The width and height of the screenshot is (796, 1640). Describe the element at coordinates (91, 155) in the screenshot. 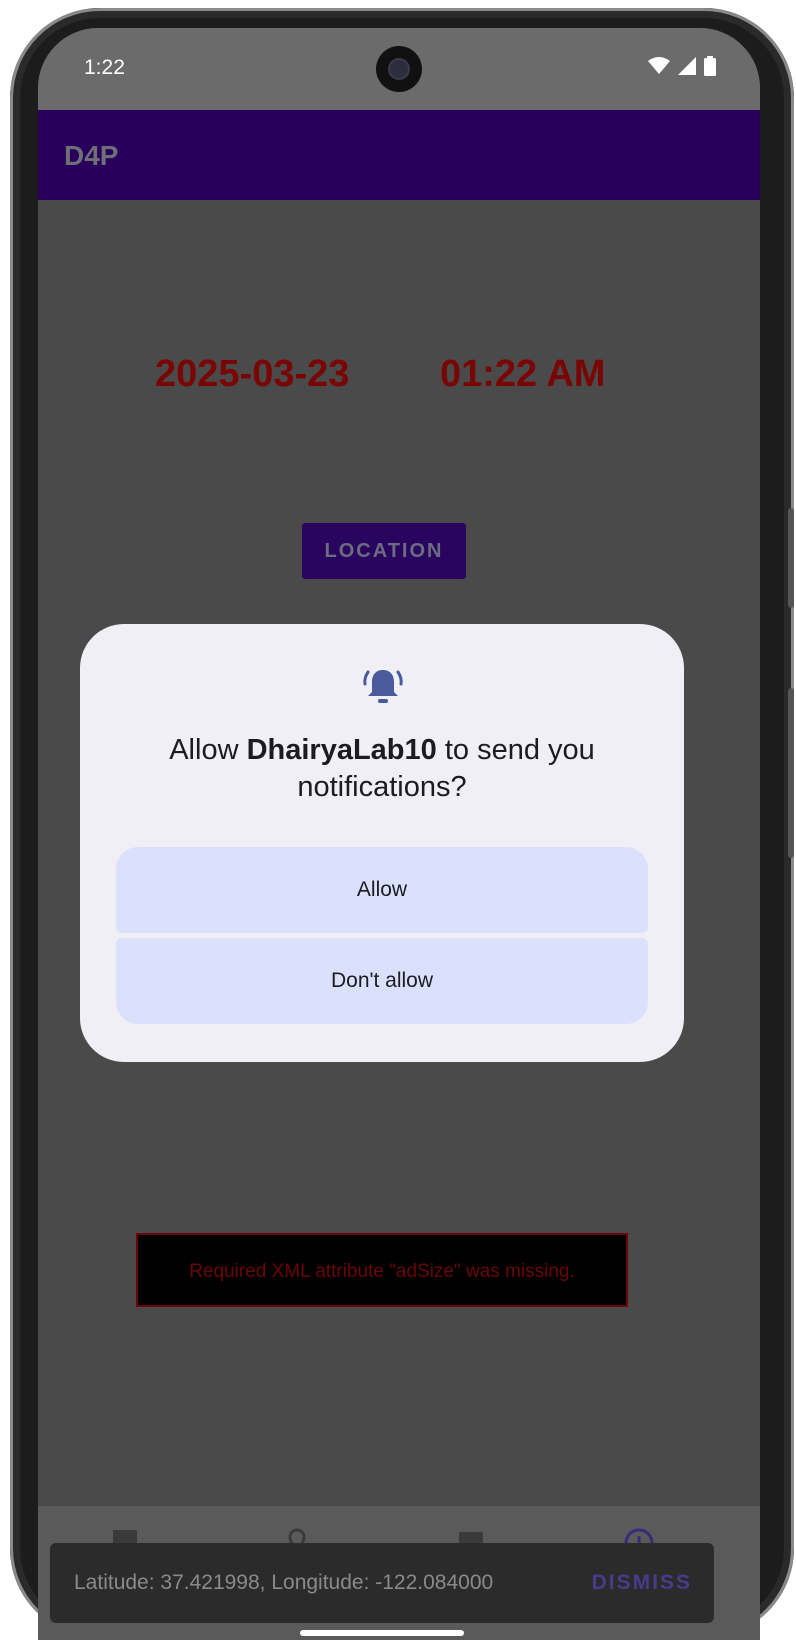

I see `app-title: D4P` at that location.